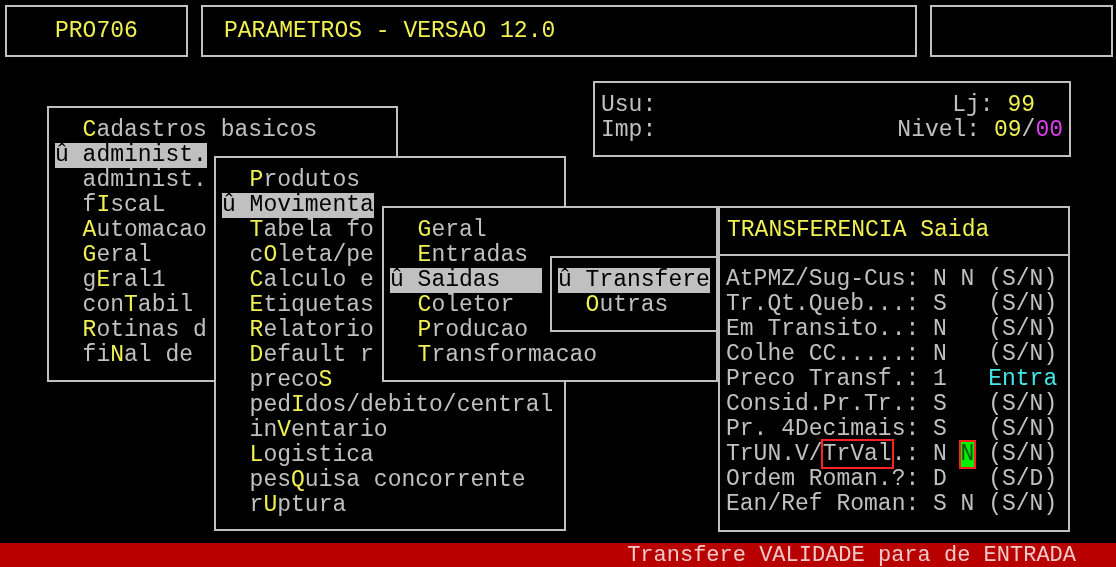 This screenshot has height=567, width=1116. What do you see at coordinates (823, 329) in the screenshot?
I see `setting-label: Em Transito..:` at bounding box center [823, 329].